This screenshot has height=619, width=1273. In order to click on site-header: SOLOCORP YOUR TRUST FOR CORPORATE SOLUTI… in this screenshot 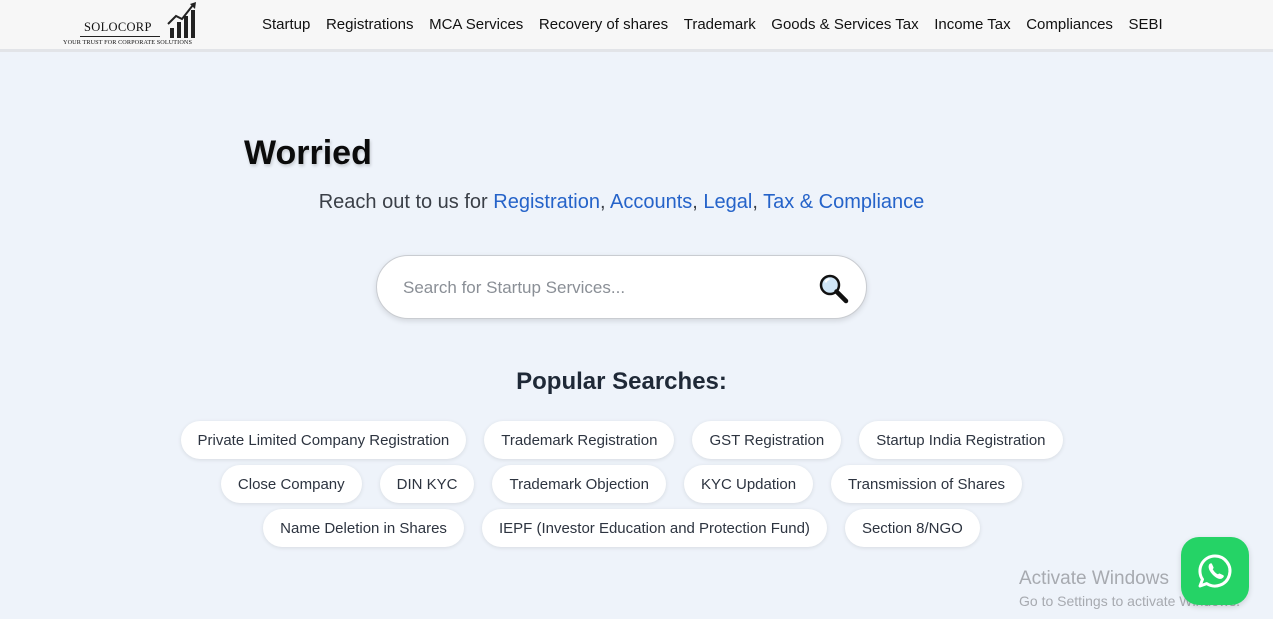, I will do `click(636, 26)`.